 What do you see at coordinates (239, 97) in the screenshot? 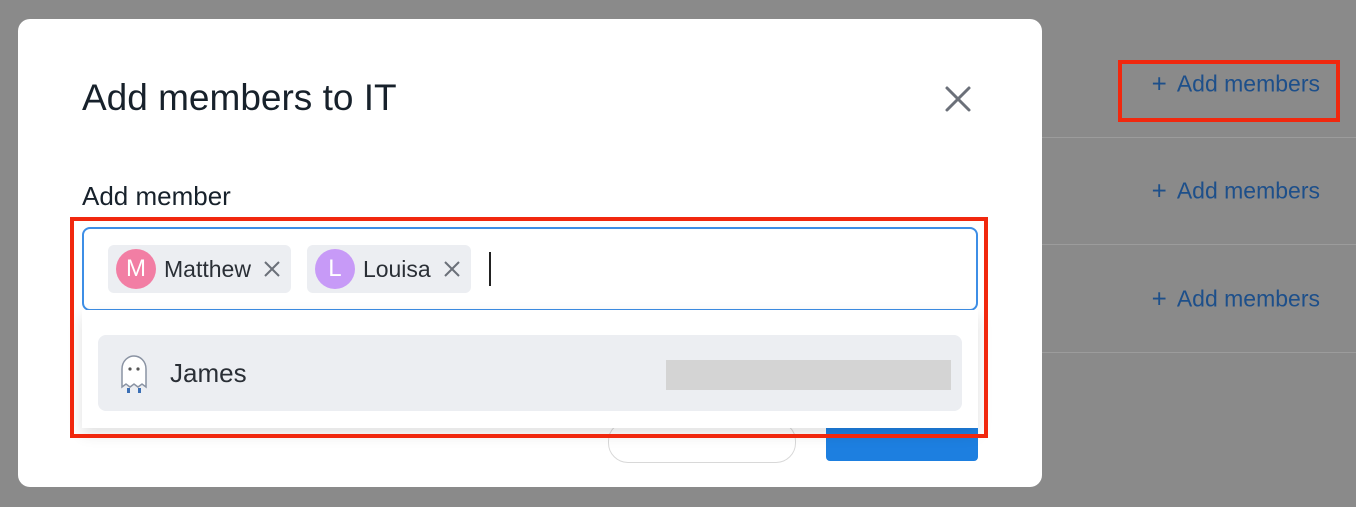
I see `dialog-title: Add members to IT` at bounding box center [239, 97].